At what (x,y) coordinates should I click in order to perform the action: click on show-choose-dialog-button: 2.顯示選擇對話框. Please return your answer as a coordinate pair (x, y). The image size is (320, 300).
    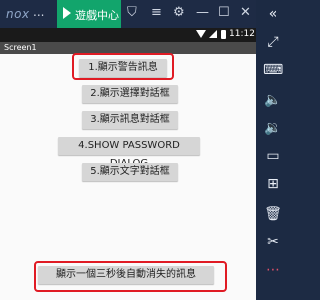
    Looking at the image, I should click on (130, 94).